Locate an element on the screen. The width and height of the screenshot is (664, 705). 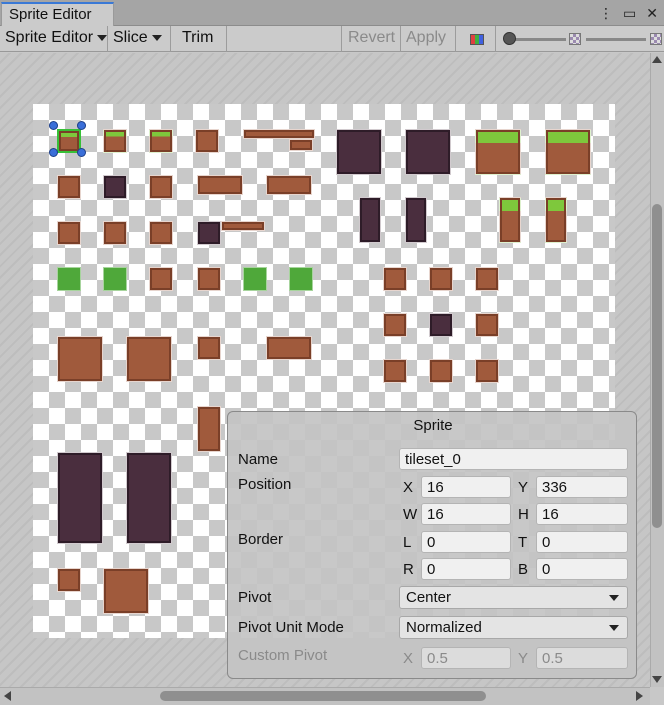
apply-label: Apply is located at coordinates (426, 37).